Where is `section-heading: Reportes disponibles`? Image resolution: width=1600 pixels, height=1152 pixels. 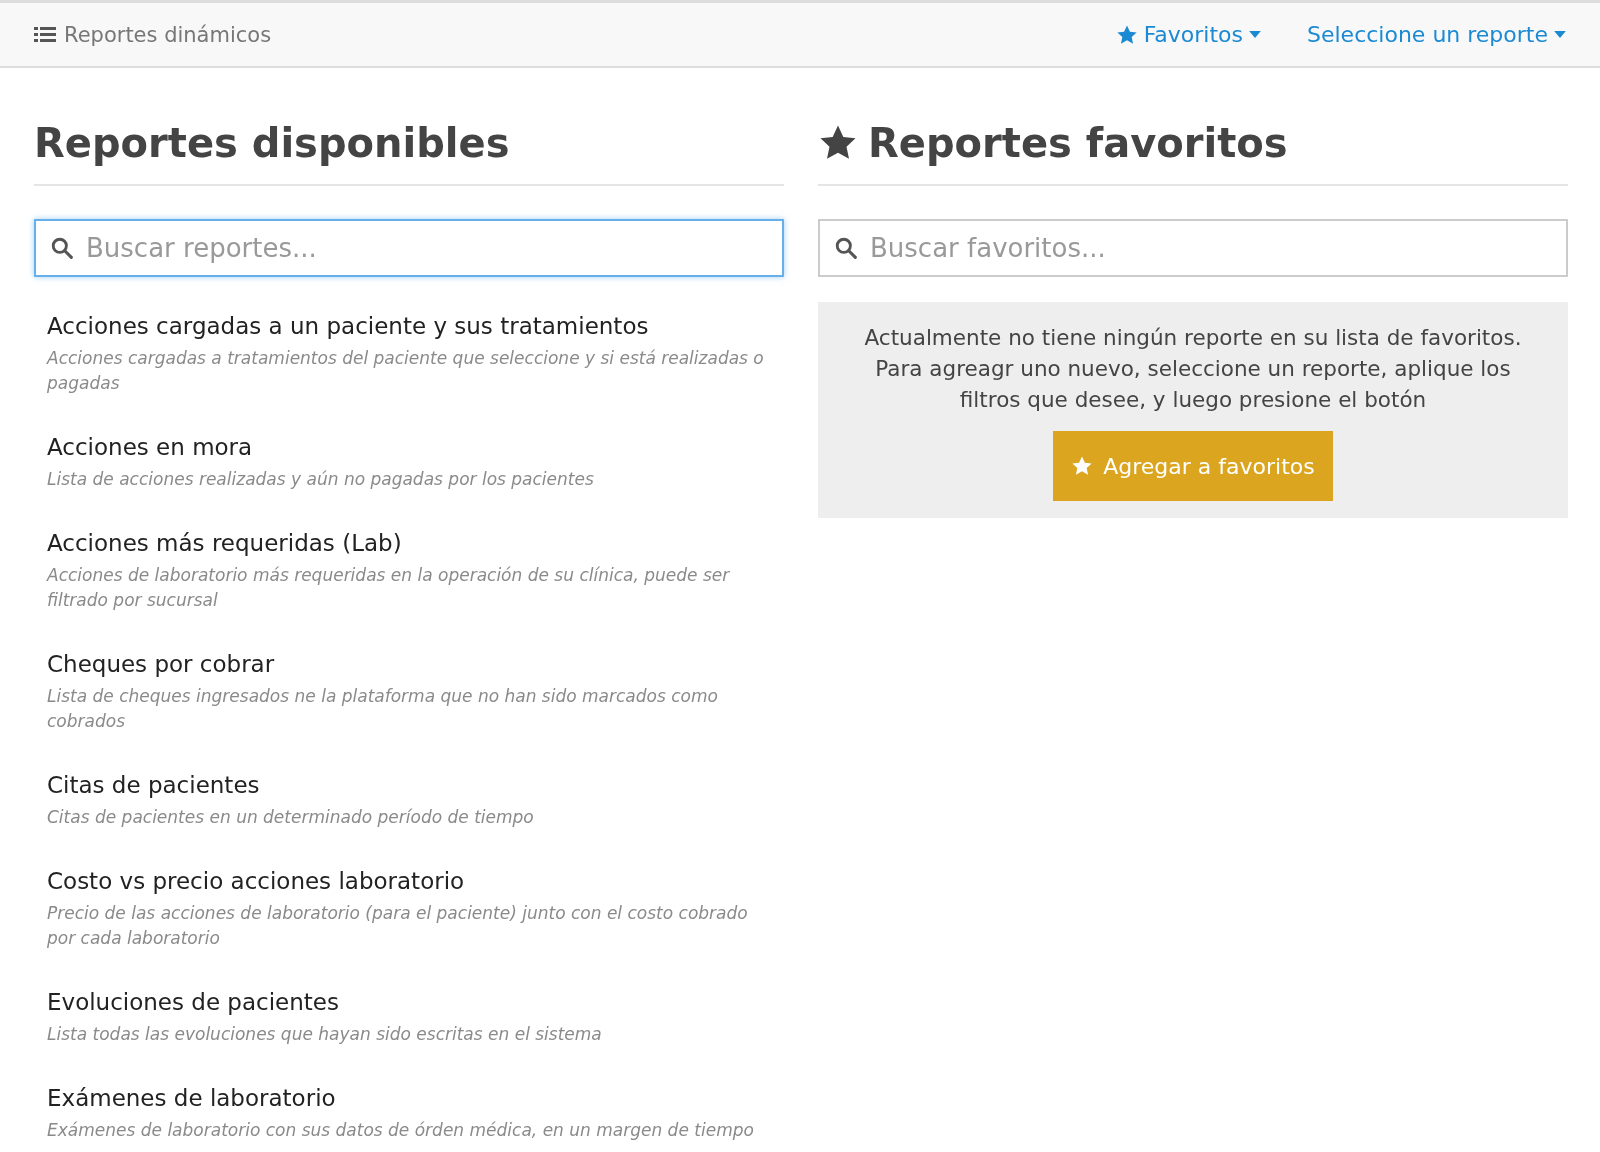
section-heading: Reportes disponibles is located at coordinates (272, 143).